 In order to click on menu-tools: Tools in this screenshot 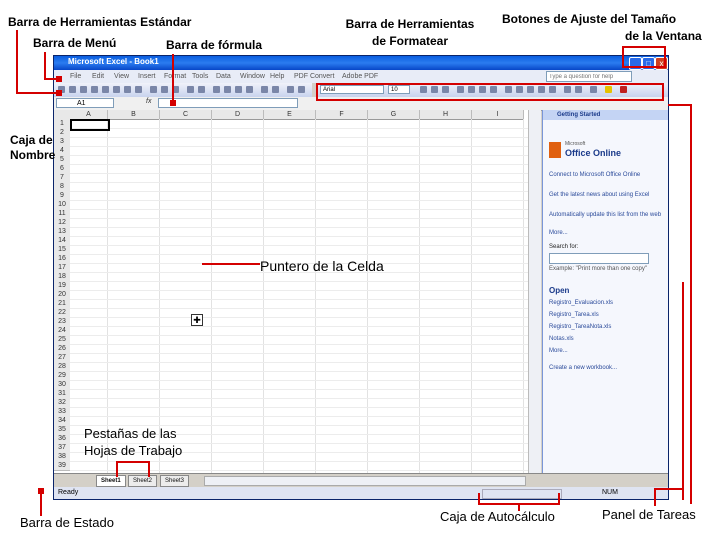, I will do `click(200, 76)`.